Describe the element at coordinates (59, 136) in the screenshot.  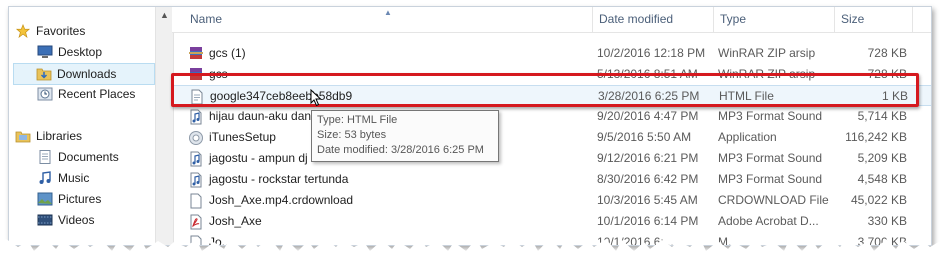
I see `nav-libraries-label: Libraries` at that location.